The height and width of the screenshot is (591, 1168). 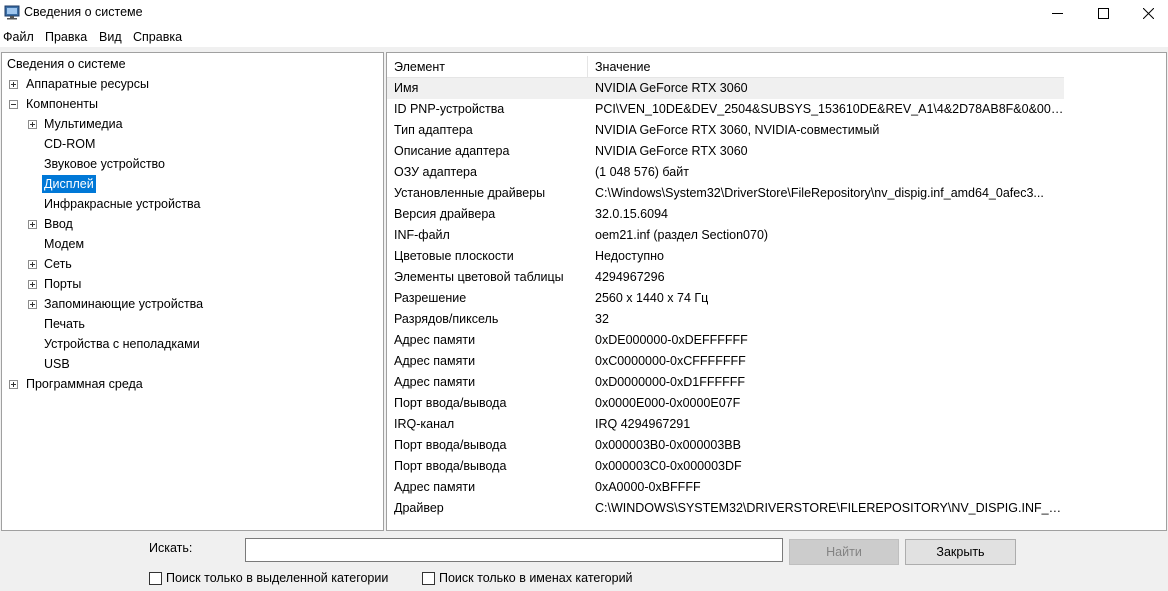 What do you see at coordinates (87, 84) in the screenshot?
I see `tree-item-label: Аппаратные ресурсы` at bounding box center [87, 84].